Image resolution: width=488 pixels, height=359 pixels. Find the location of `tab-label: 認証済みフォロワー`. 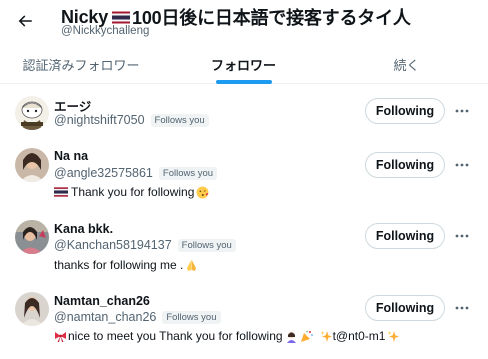

tab-label: 認証済みフォロワー is located at coordinates (81, 65).